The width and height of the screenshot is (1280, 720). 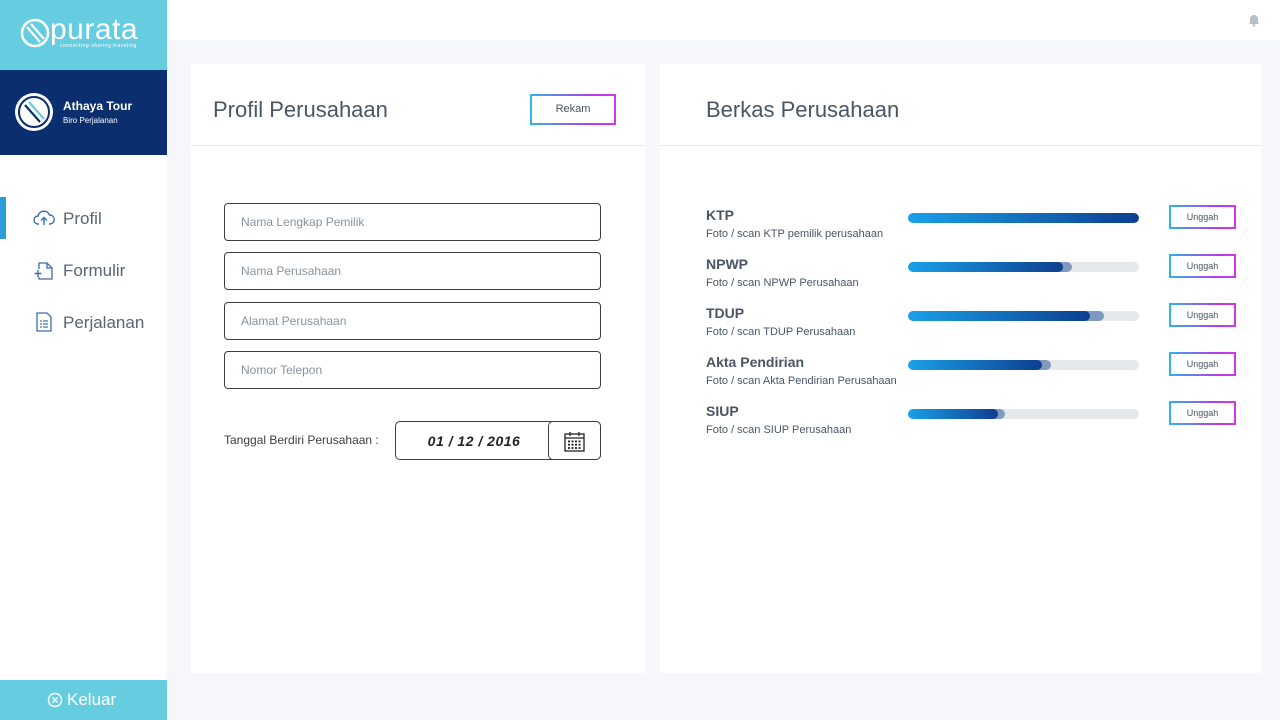 I want to click on account-panel: Athaya Tour Biro Perjalanan, so click(x=83, y=112).